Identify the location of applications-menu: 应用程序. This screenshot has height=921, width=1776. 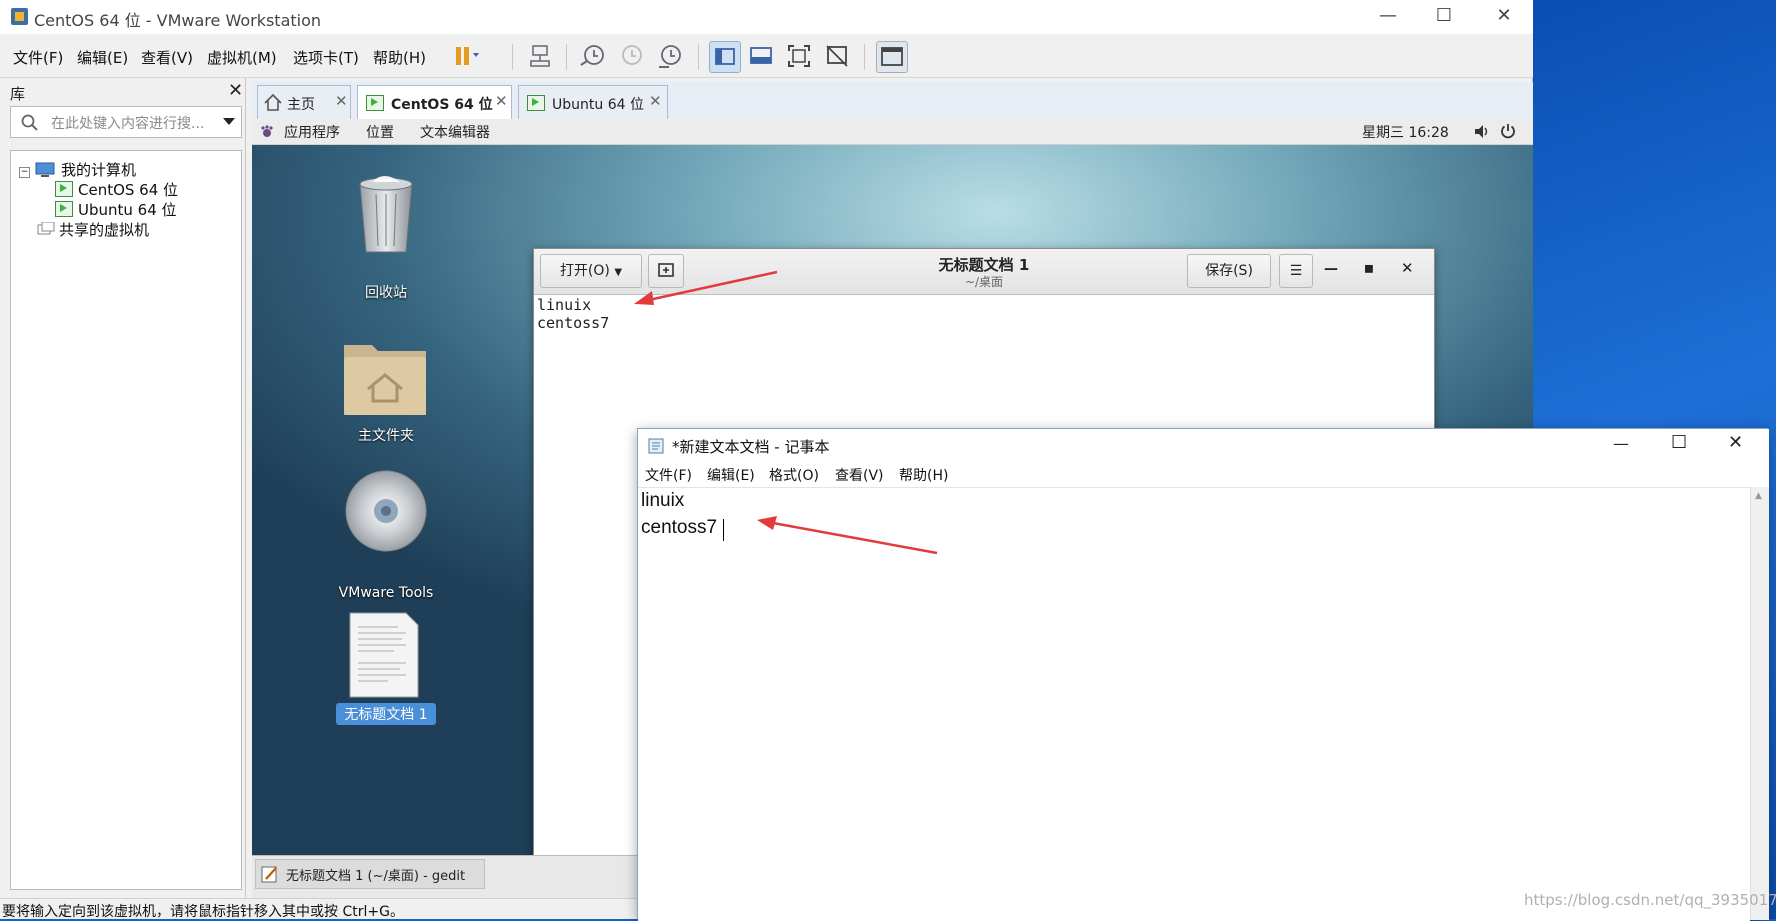
(312, 132).